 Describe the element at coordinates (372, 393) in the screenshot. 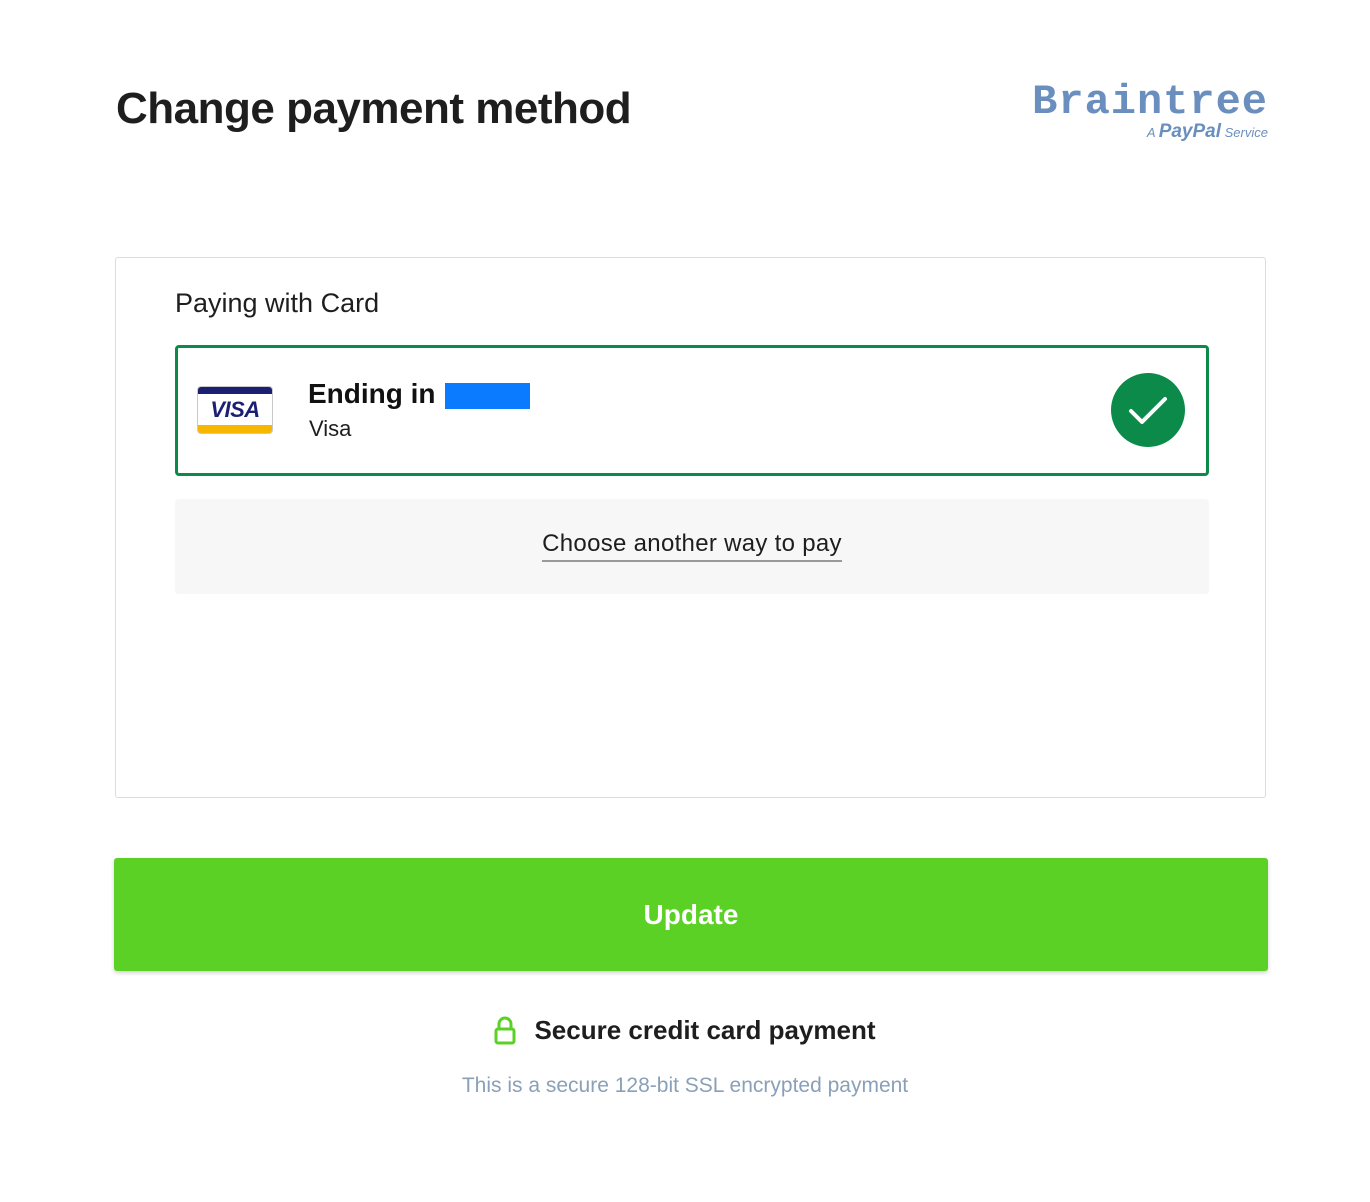

I see `card-ending-label: Ending in` at that location.